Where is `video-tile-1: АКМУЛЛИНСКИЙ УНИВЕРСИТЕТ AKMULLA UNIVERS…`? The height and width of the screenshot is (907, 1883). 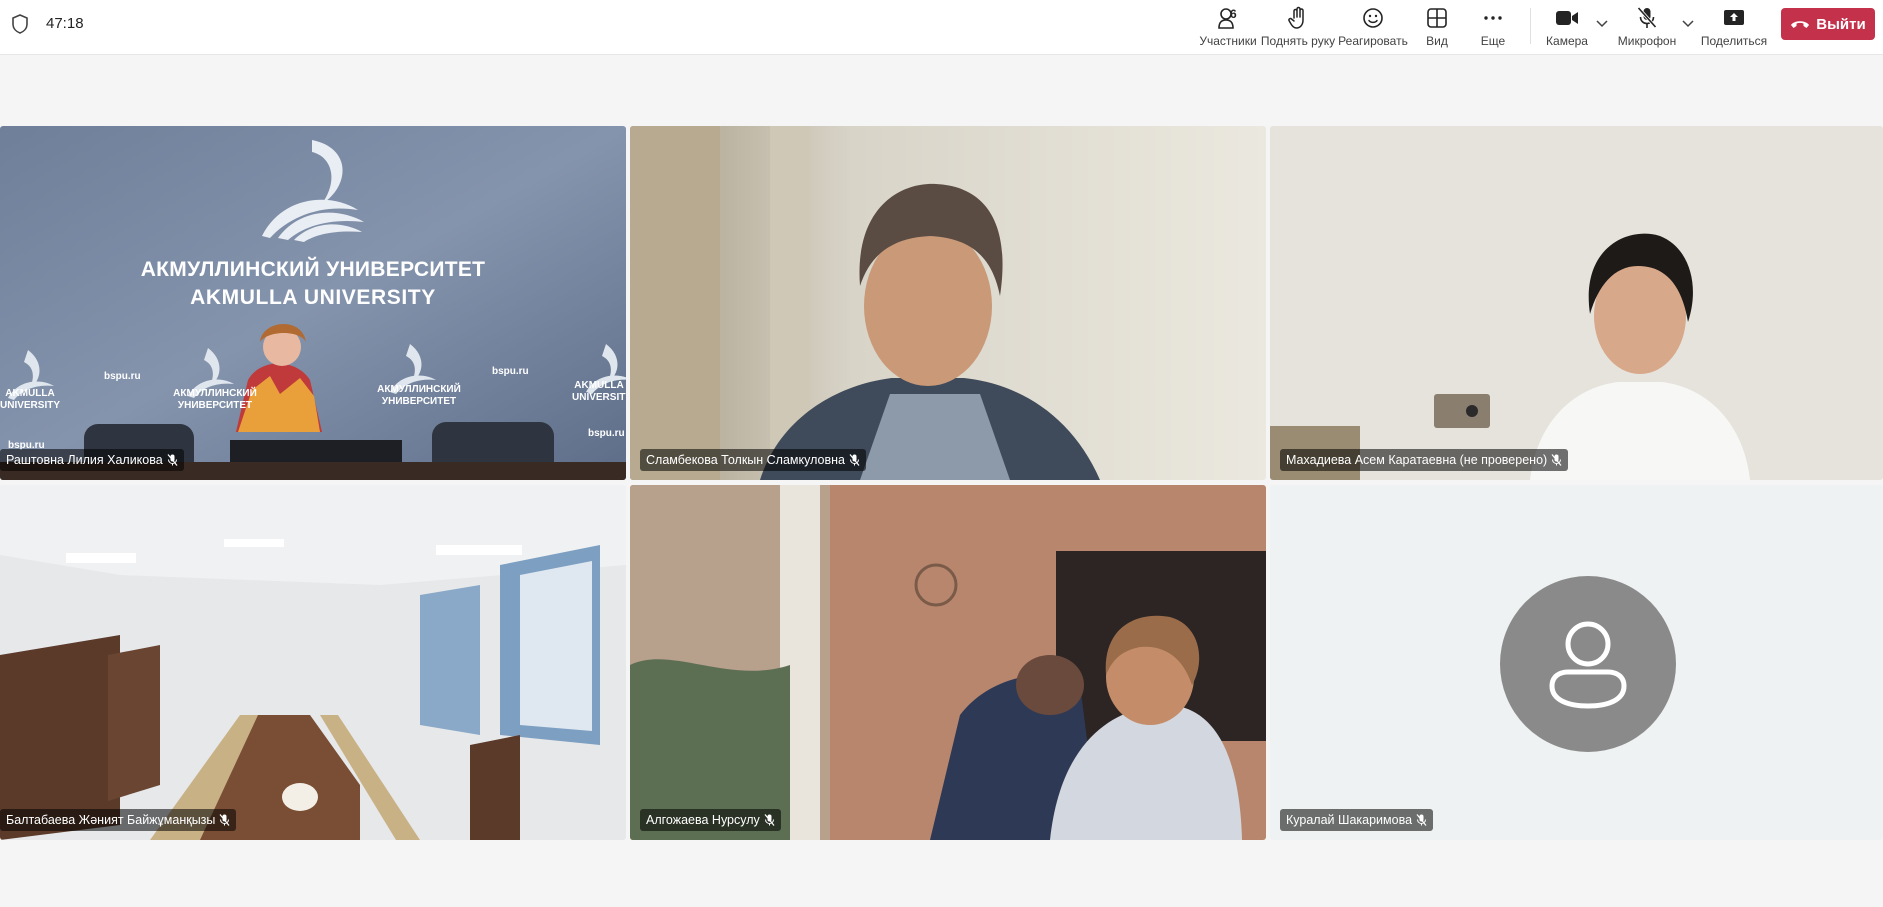
video-tile-1: АКМУЛЛИНСКИЙ УНИВЕРСИТЕТ AKMULLA UNIVERS… is located at coordinates (313, 303).